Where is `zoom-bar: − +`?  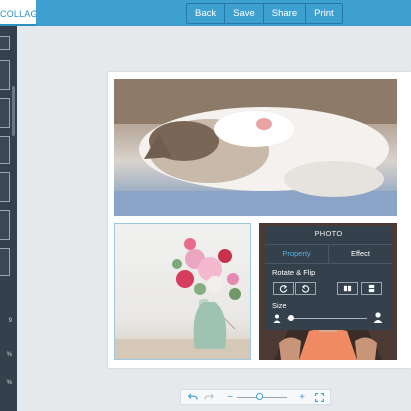
zoom-bar: − + is located at coordinates (255, 397).